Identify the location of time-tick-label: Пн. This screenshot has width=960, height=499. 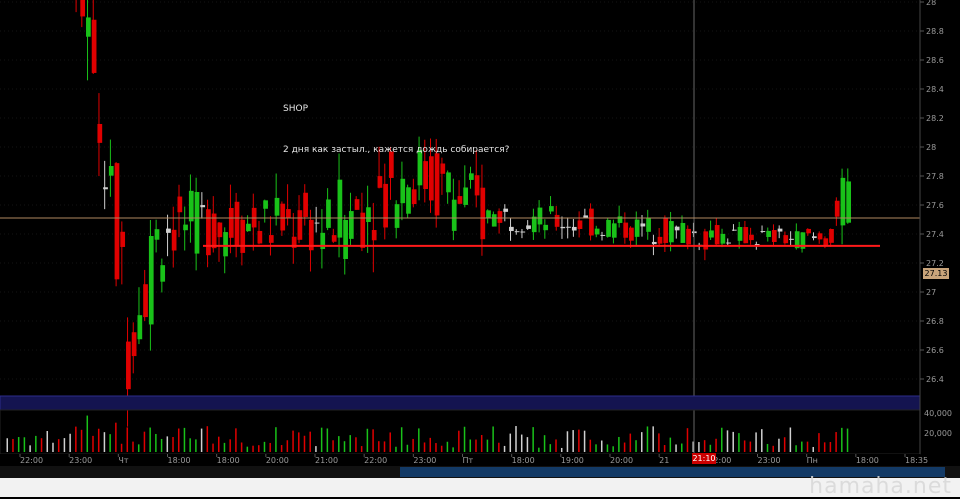
(812, 460).